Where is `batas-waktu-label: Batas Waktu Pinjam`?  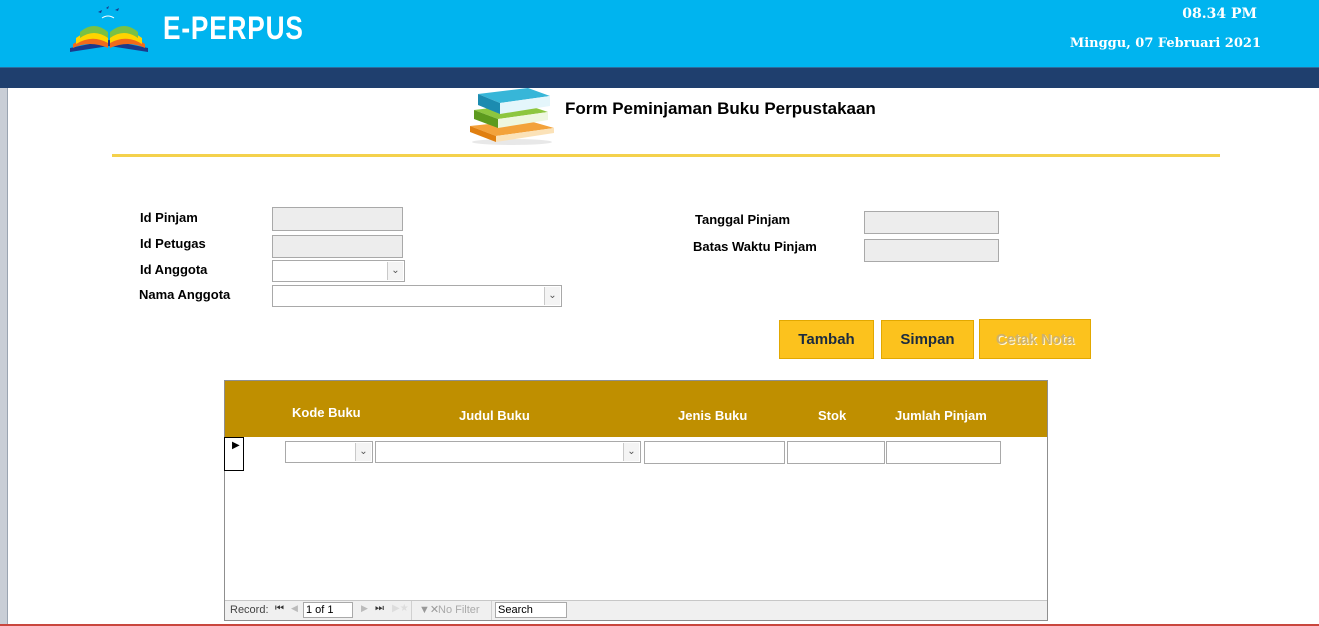 batas-waktu-label: Batas Waktu Pinjam is located at coordinates (755, 246).